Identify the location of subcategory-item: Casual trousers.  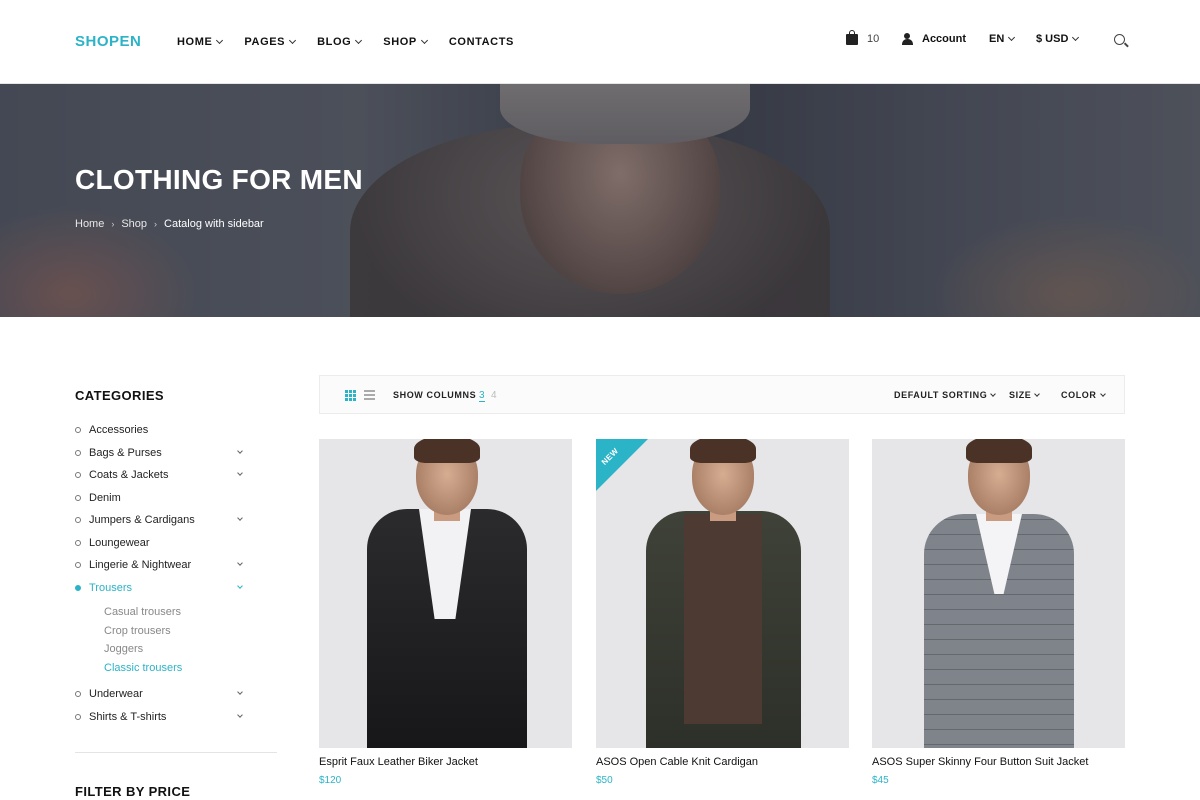
(177, 612).